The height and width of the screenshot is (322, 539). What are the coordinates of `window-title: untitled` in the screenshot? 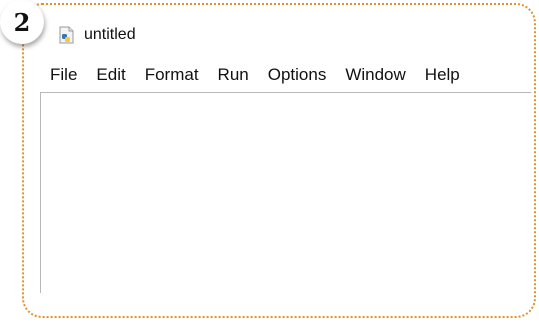 It's located at (110, 34).